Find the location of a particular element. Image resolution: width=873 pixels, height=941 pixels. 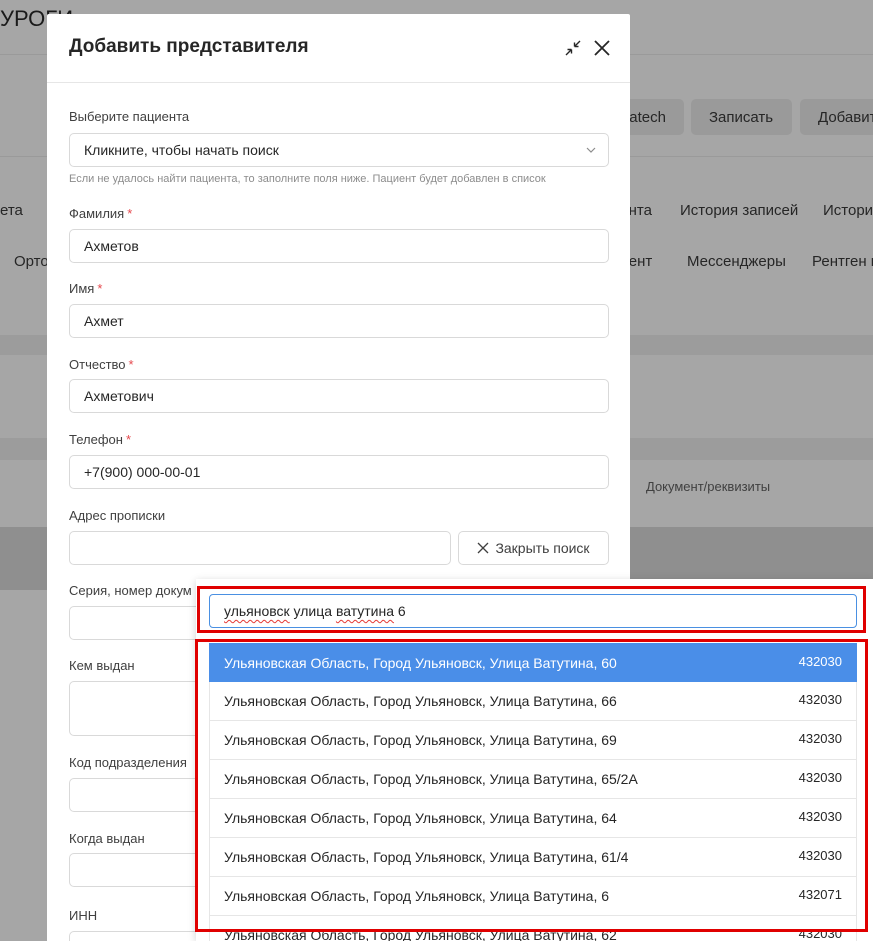

modal-header: Добавить представителя is located at coordinates (338, 48).